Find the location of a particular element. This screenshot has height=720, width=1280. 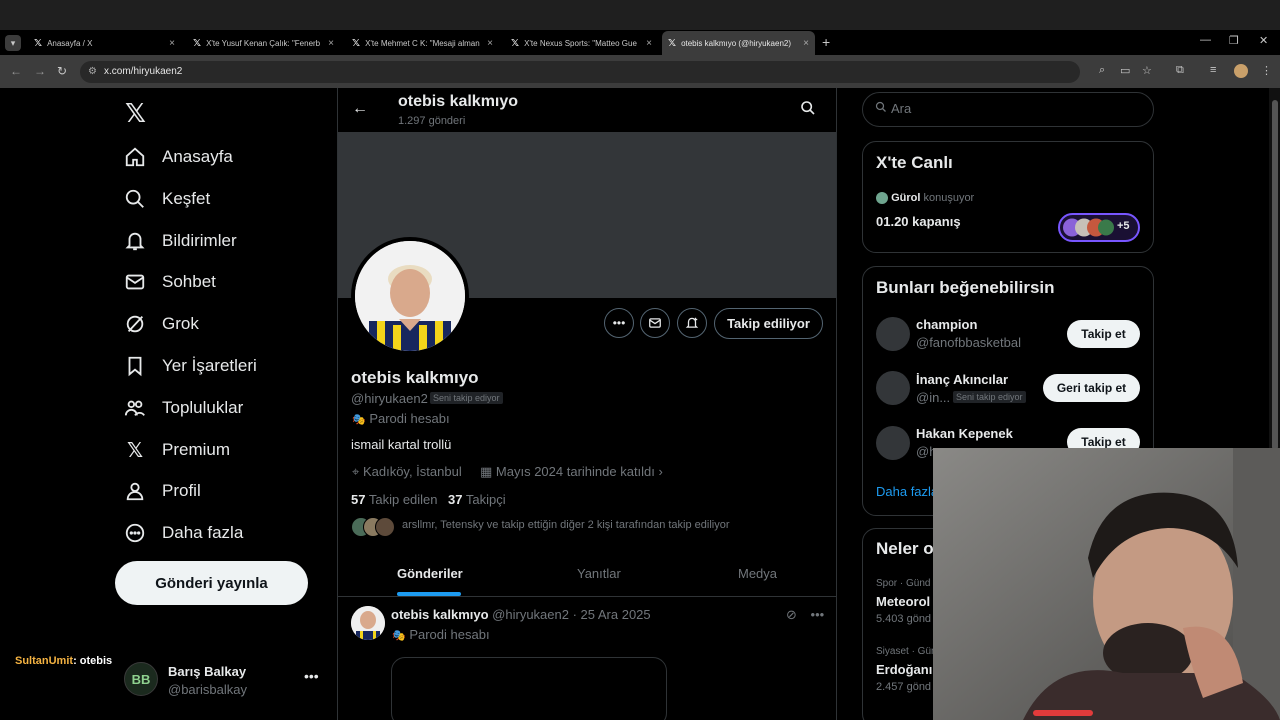

nav-bookmarks: Yer İşaretleri is located at coordinates (190, 366).